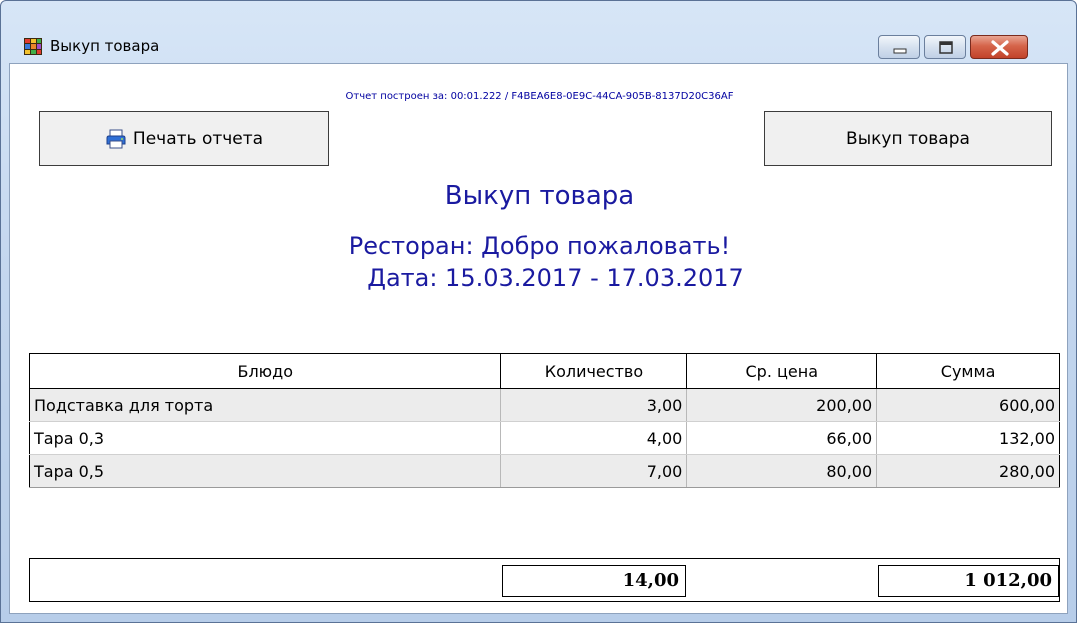 This screenshot has width=1077, height=623. I want to click on minimize-button, so click(899, 47).